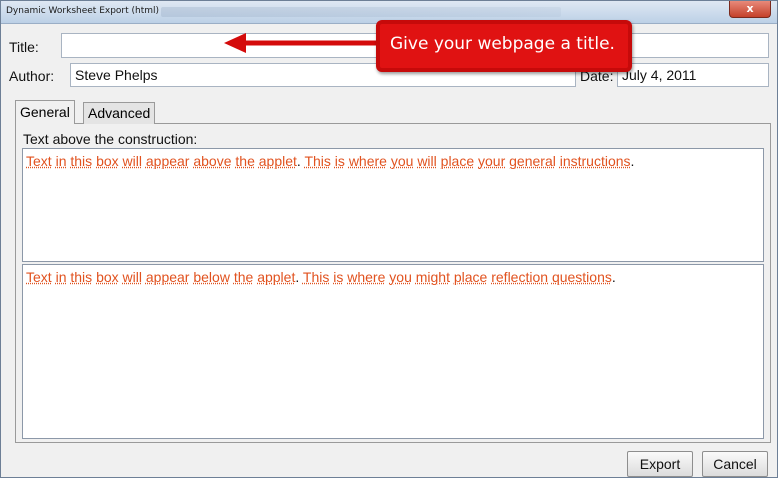 This screenshot has height=480, width=780. What do you see at coordinates (660, 464) in the screenshot?
I see `export-button: Export` at bounding box center [660, 464].